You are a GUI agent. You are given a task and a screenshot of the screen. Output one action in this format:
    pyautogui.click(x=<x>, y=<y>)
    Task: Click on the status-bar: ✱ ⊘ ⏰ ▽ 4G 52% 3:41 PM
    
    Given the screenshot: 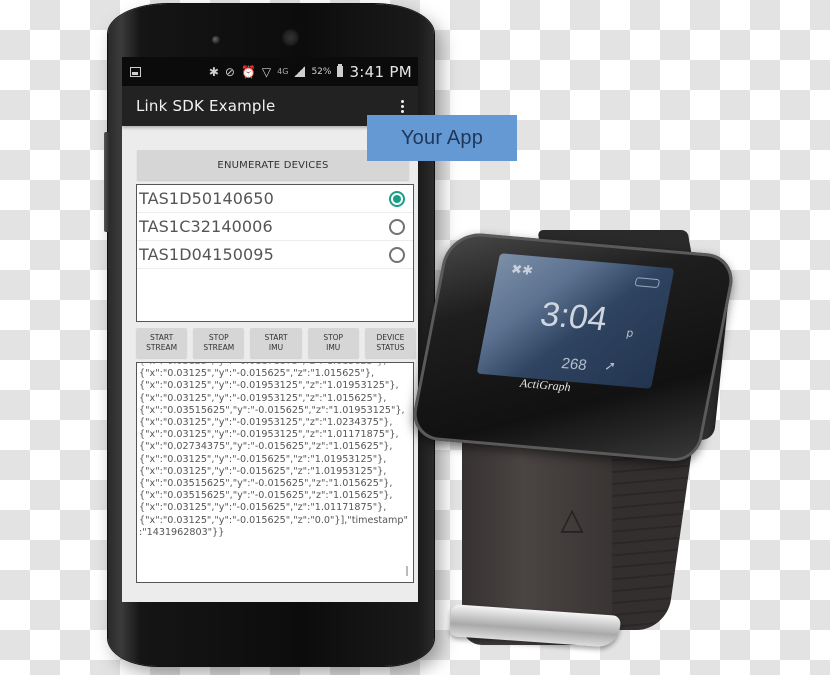 What is the action you would take?
    pyautogui.click(x=270, y=71)
    